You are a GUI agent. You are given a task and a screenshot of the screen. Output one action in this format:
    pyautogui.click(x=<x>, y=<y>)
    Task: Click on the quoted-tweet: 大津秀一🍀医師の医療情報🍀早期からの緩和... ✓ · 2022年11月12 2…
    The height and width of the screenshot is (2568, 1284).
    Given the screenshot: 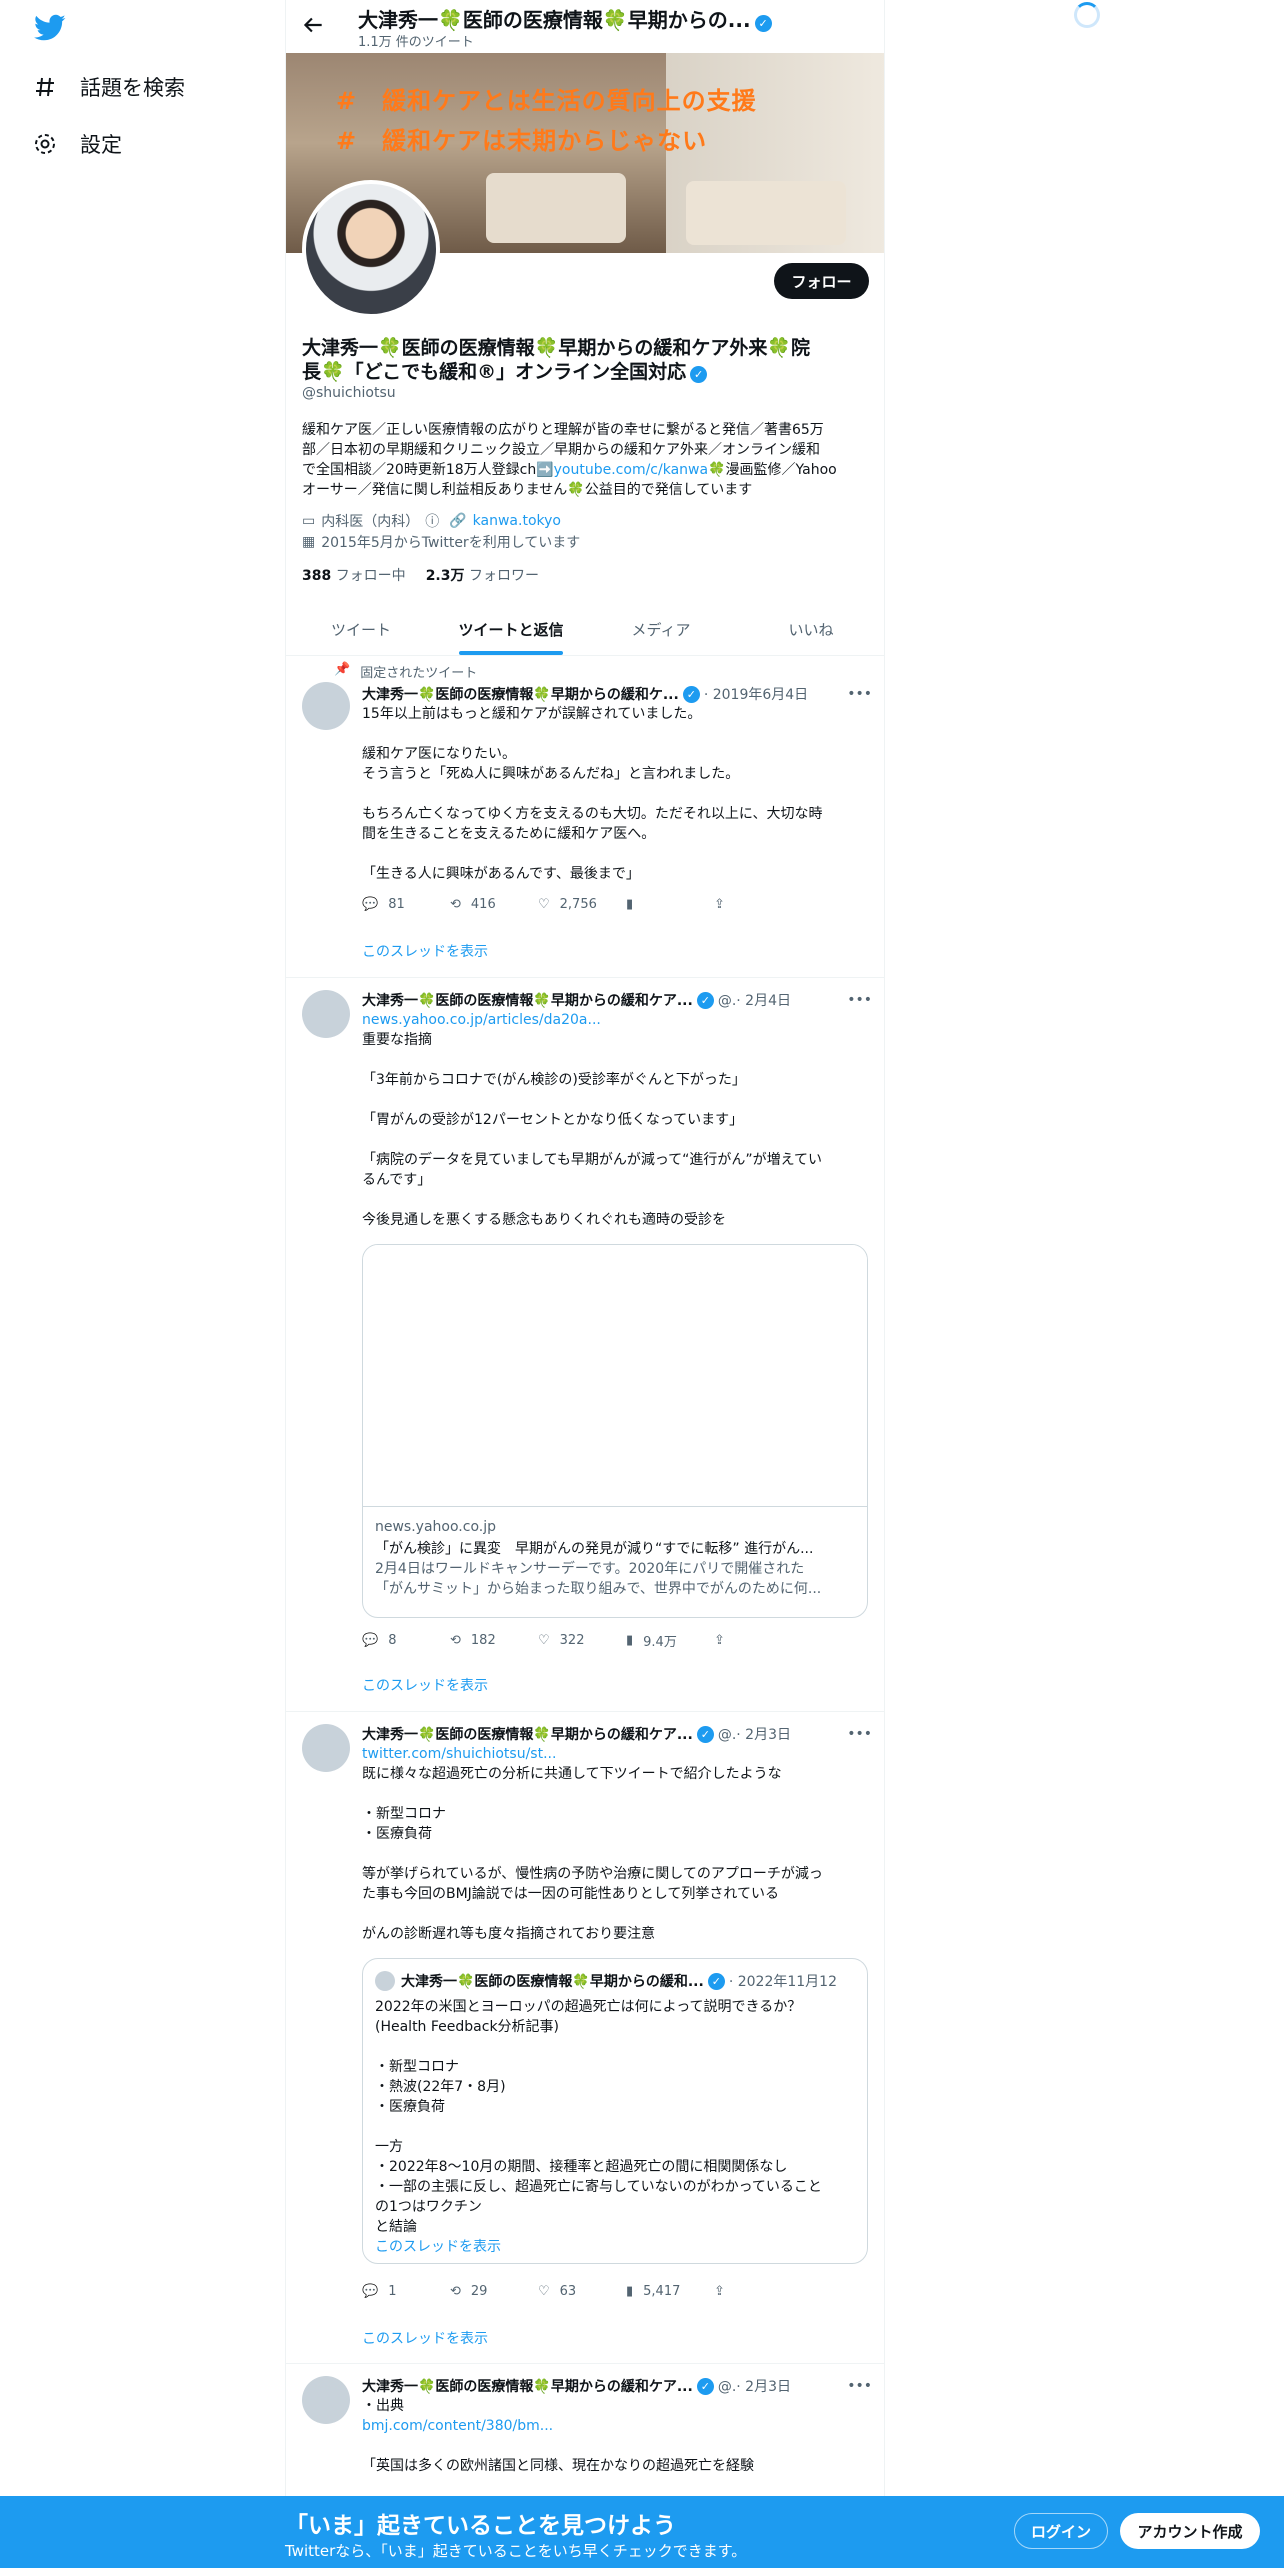 What is the action you would take?
    pyautogui.click(x=615, y=2111)
    